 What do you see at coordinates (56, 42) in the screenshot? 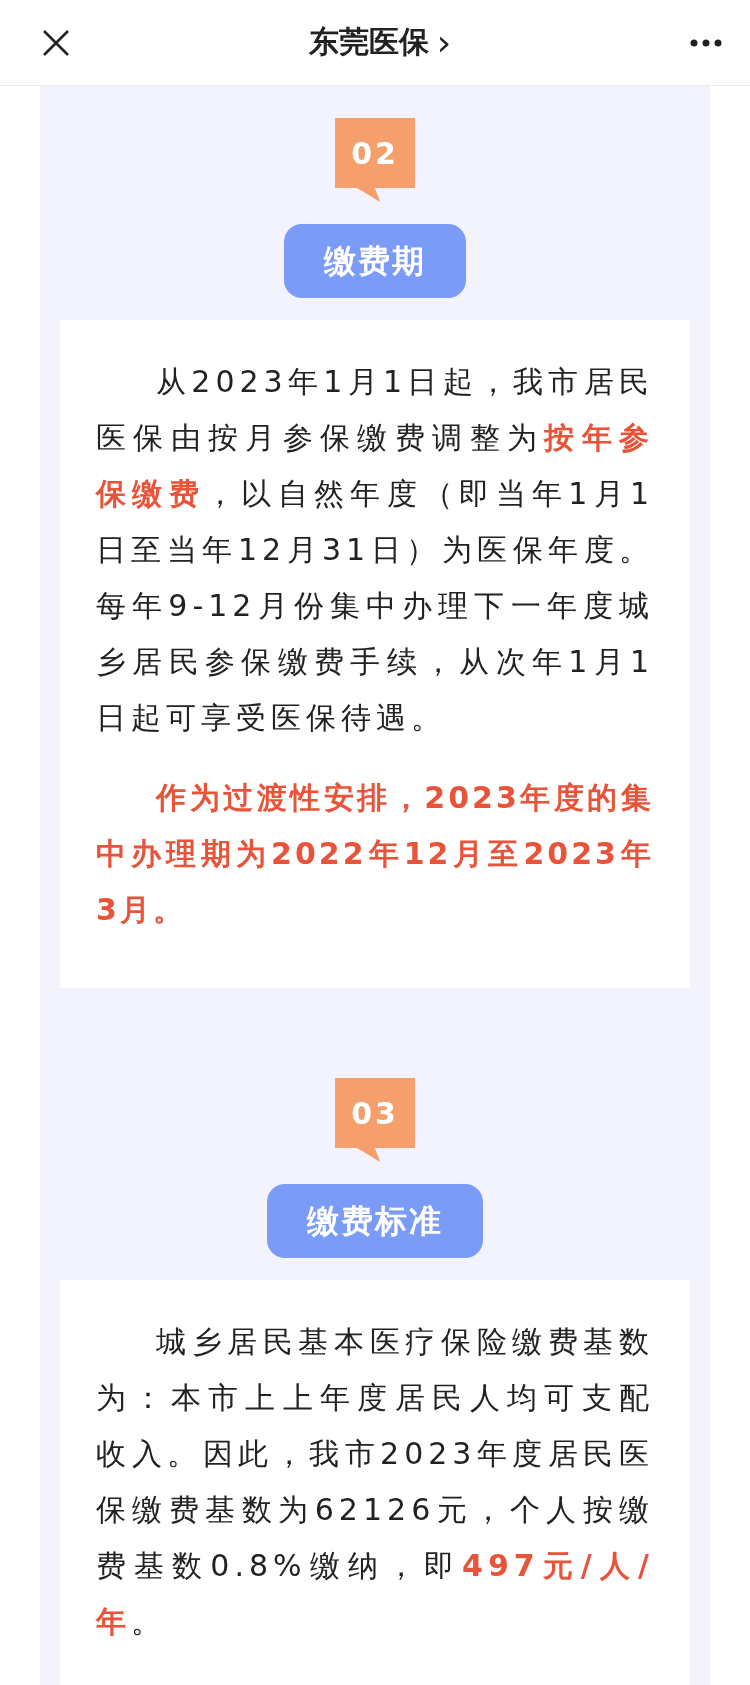
I see `close-icon` at bounding box center [56, 42].